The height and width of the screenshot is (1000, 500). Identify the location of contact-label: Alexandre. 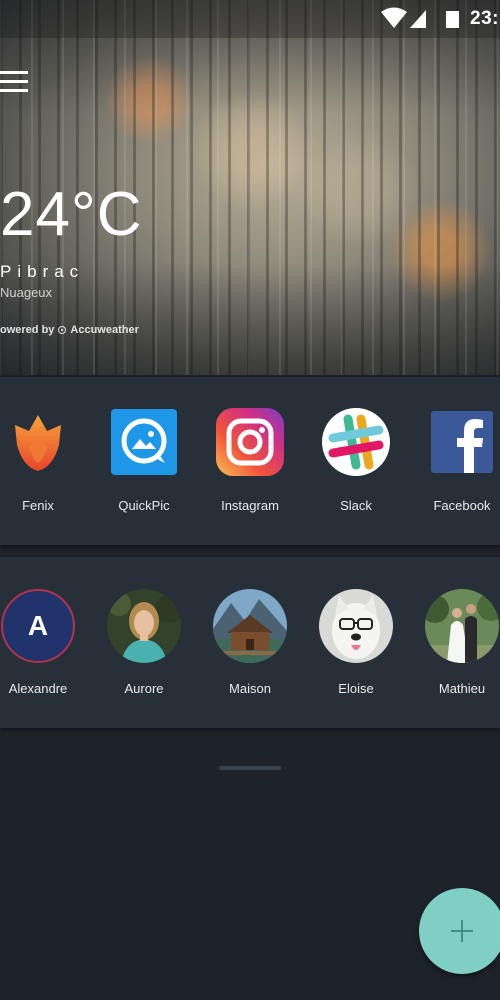
(38, 688).